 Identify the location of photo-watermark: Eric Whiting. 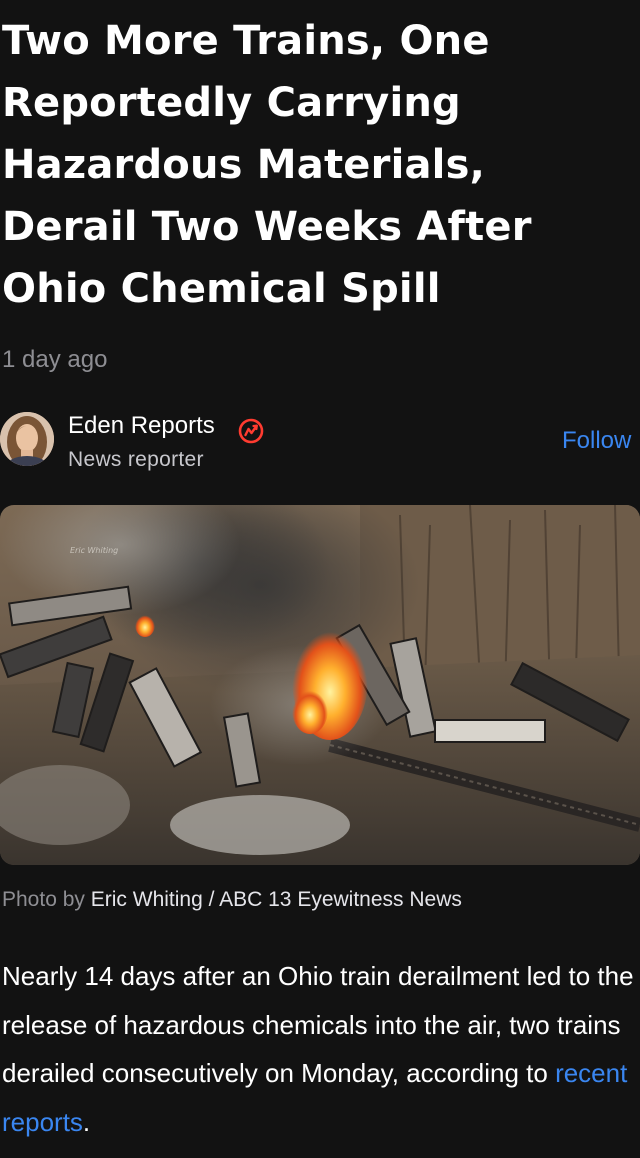
(94, 550).